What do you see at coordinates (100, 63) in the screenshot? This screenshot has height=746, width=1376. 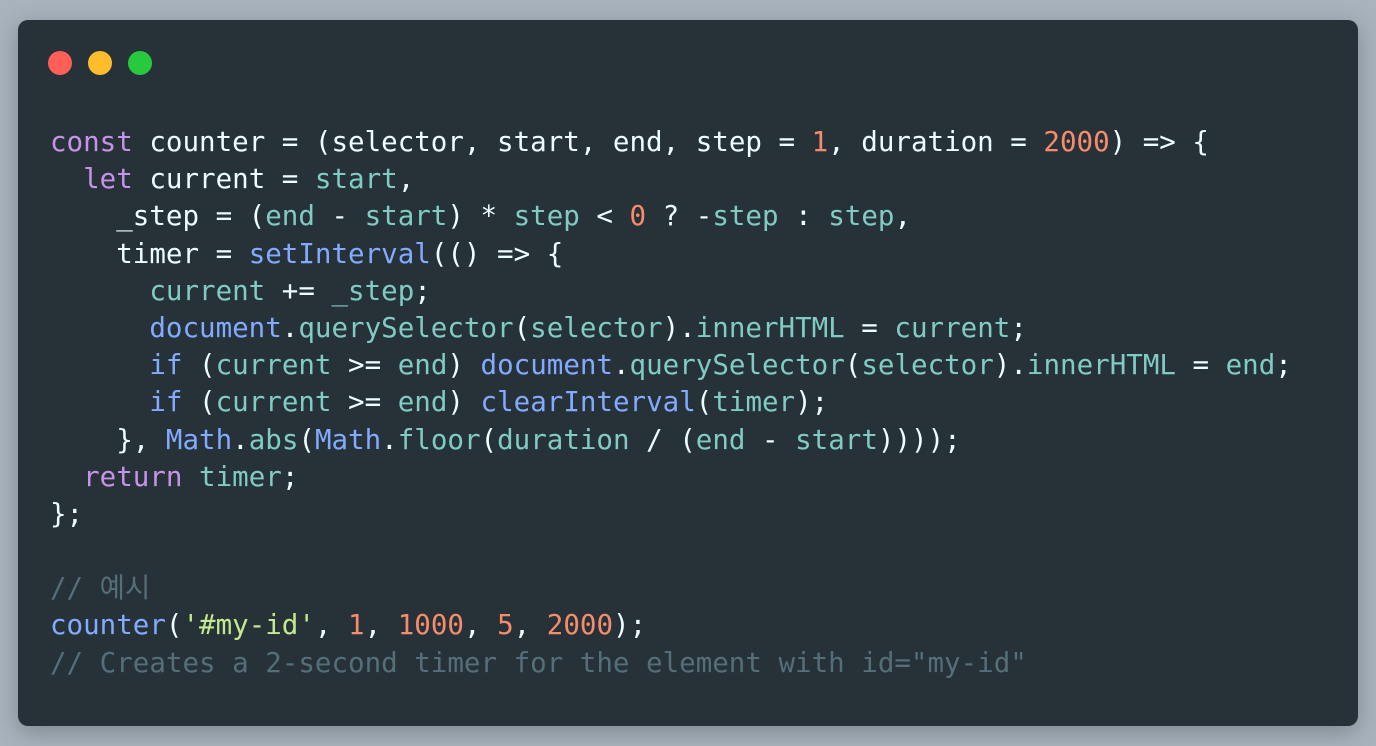 I see `minimize-dot-icon` at bounding box center [100, 63].